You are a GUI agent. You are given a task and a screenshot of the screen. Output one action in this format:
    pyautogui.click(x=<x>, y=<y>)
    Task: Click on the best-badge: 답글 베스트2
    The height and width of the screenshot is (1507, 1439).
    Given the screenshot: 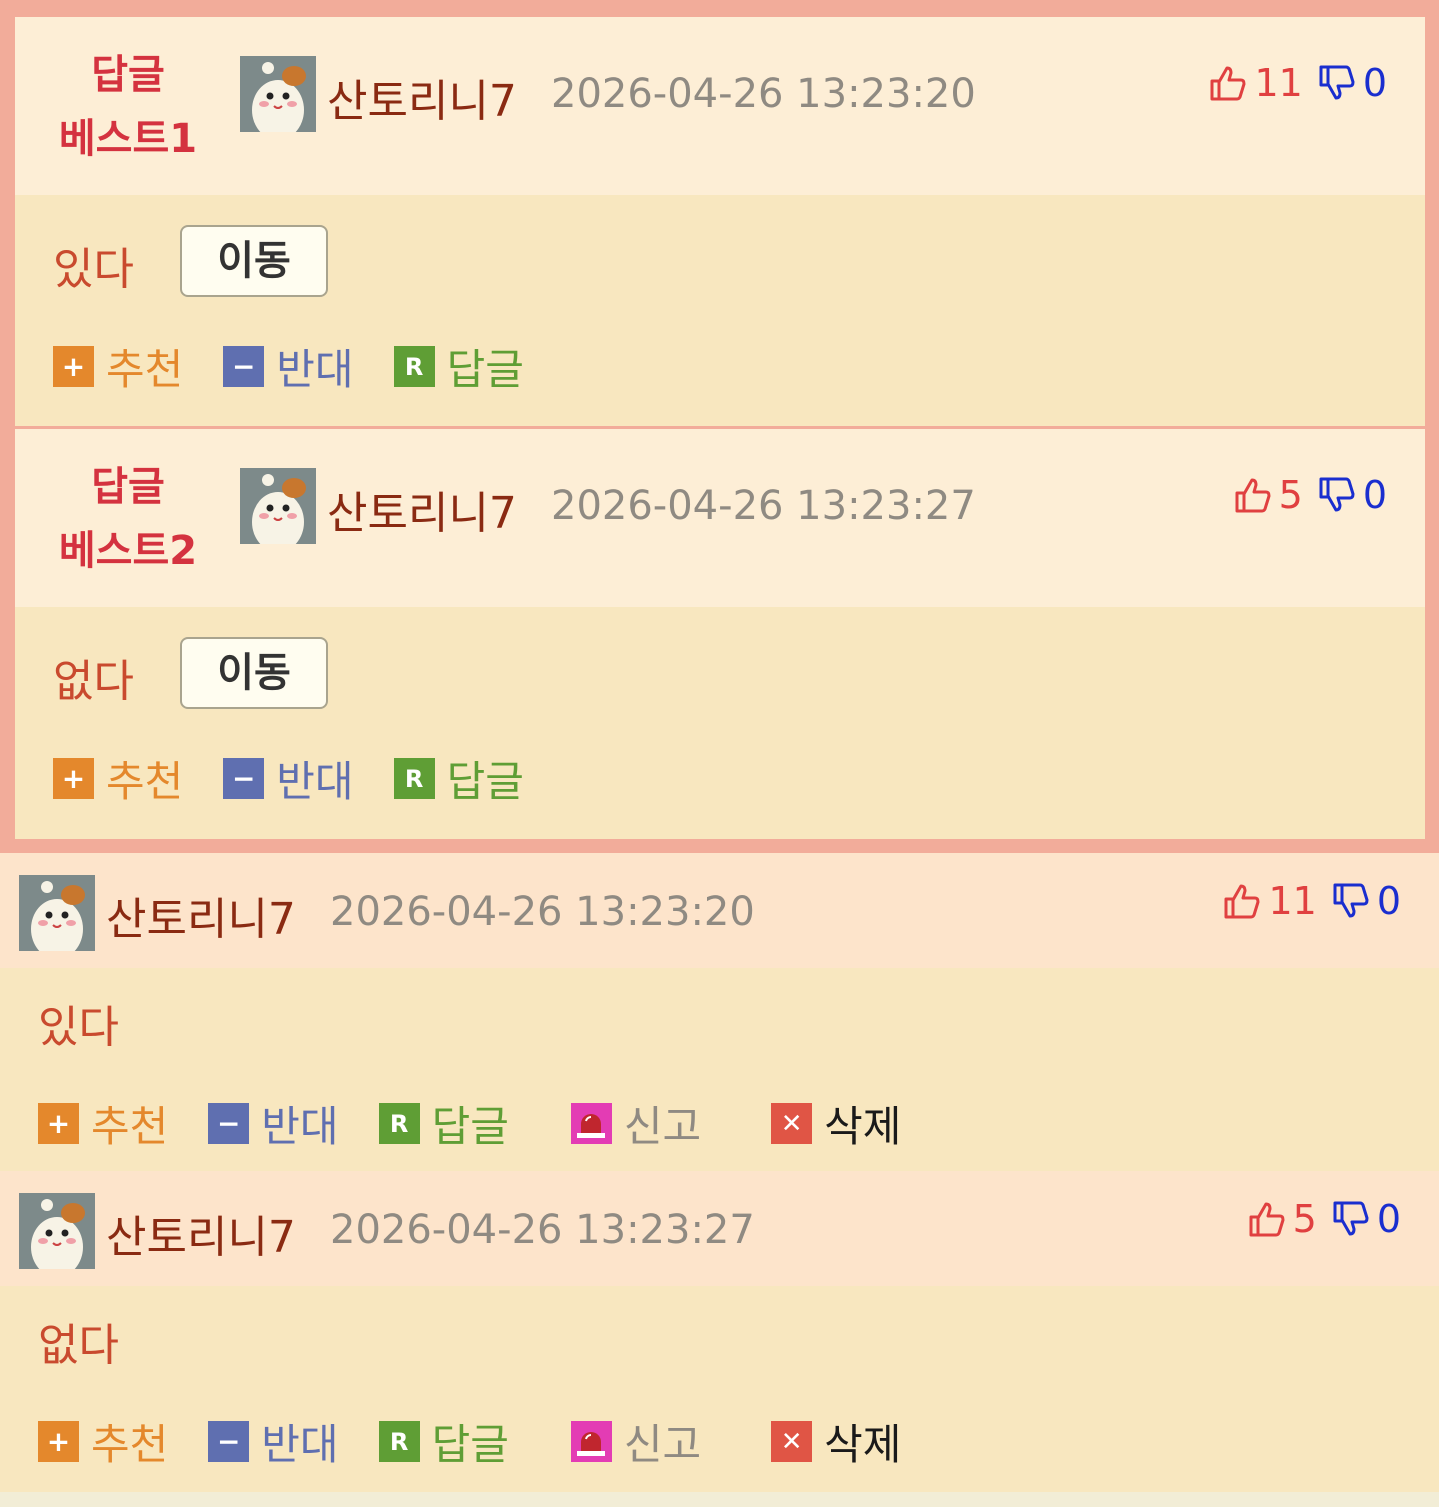 What is the action you would take?
    pyautogui.click(x=128, y=519)
    